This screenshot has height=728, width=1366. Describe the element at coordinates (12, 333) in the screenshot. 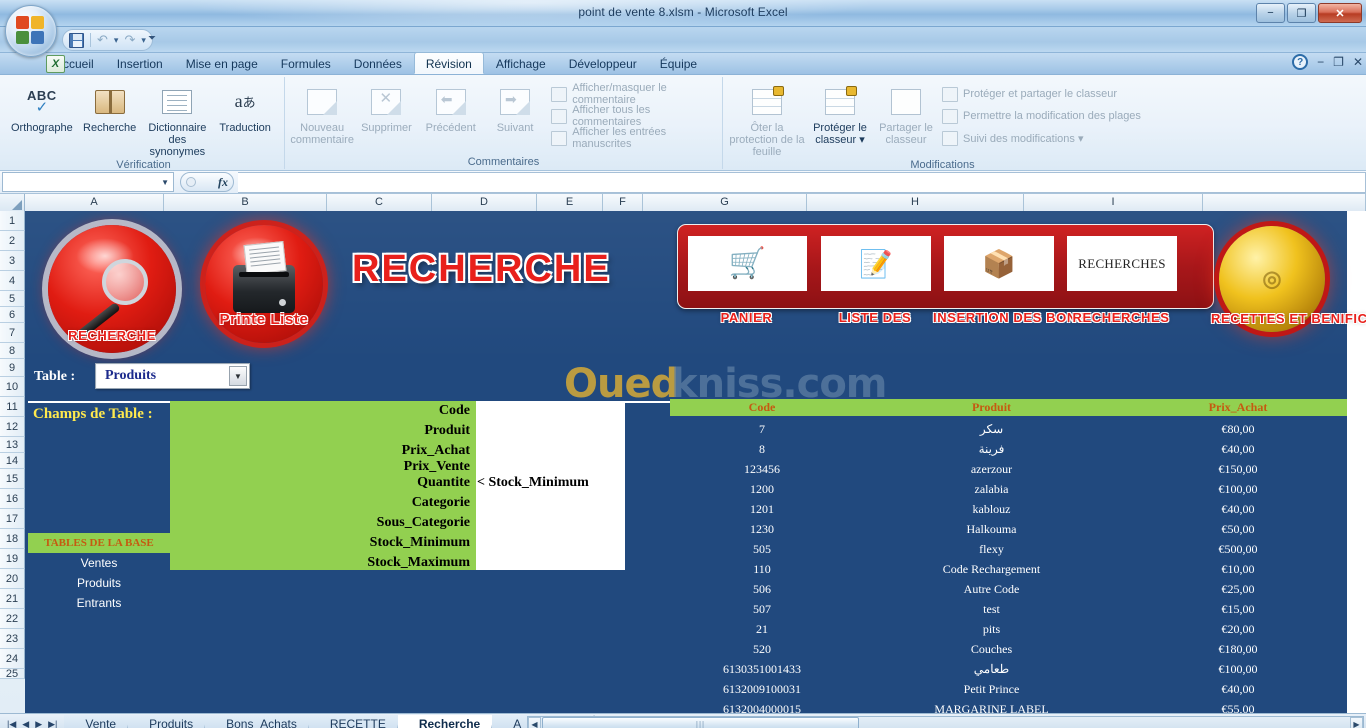

I see `row-header-7: 7` at that location.